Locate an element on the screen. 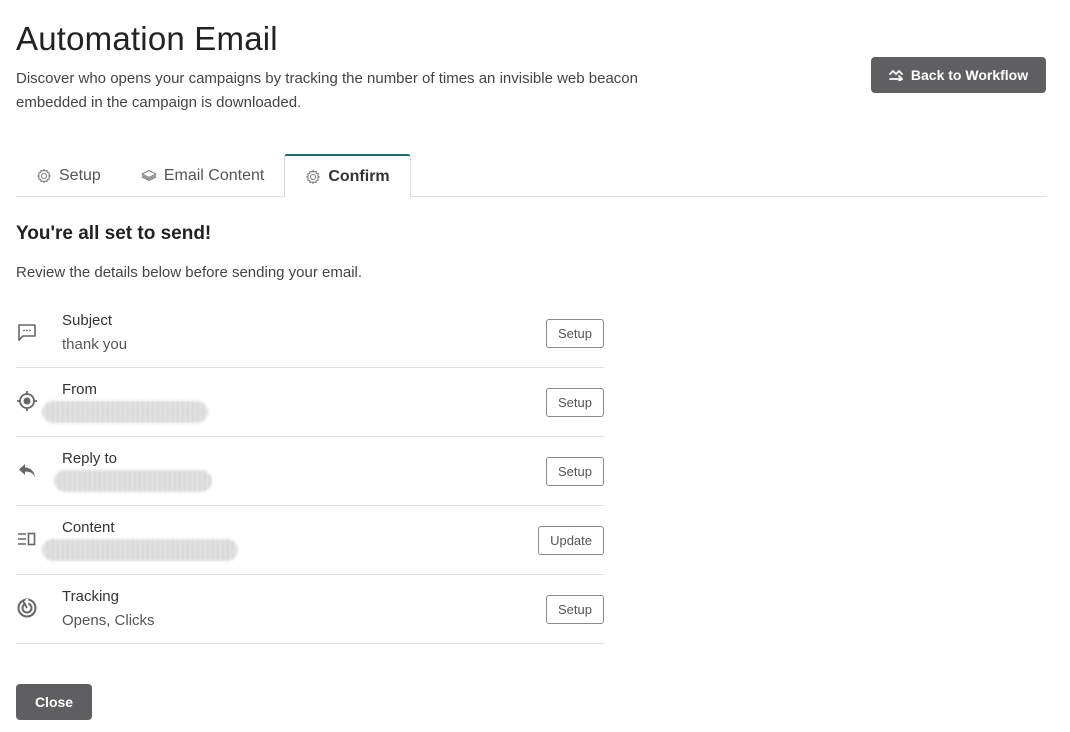  content-label: Content is located at coordinates (88, 527).